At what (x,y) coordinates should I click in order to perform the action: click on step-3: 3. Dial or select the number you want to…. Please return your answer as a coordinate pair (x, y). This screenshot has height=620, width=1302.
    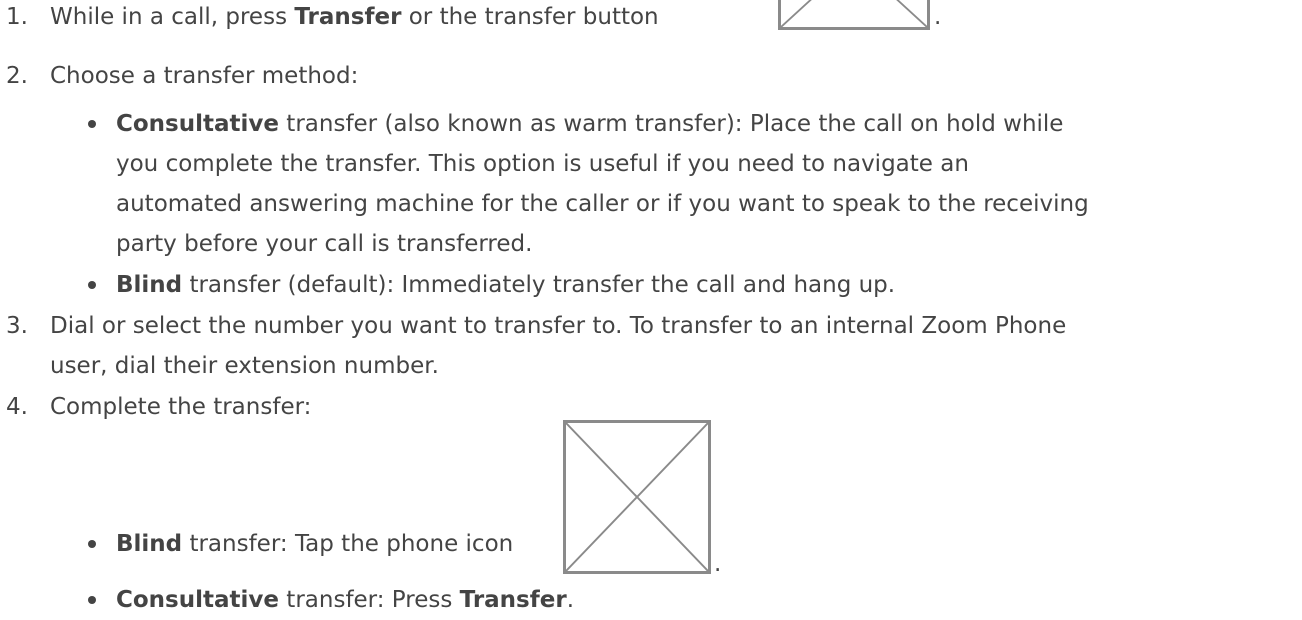
    Looking at the image, I should click on (651, 346).